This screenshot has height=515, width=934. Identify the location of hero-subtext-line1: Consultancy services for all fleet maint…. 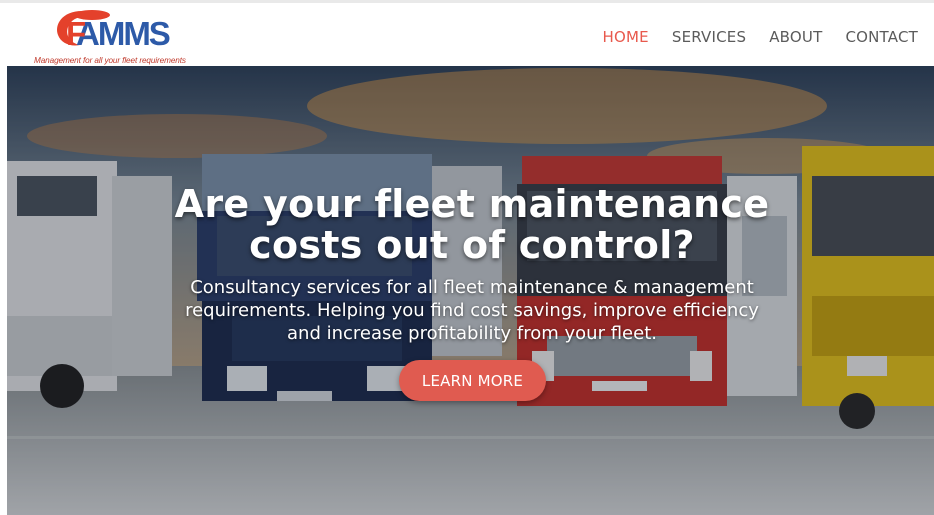
(472, 287).